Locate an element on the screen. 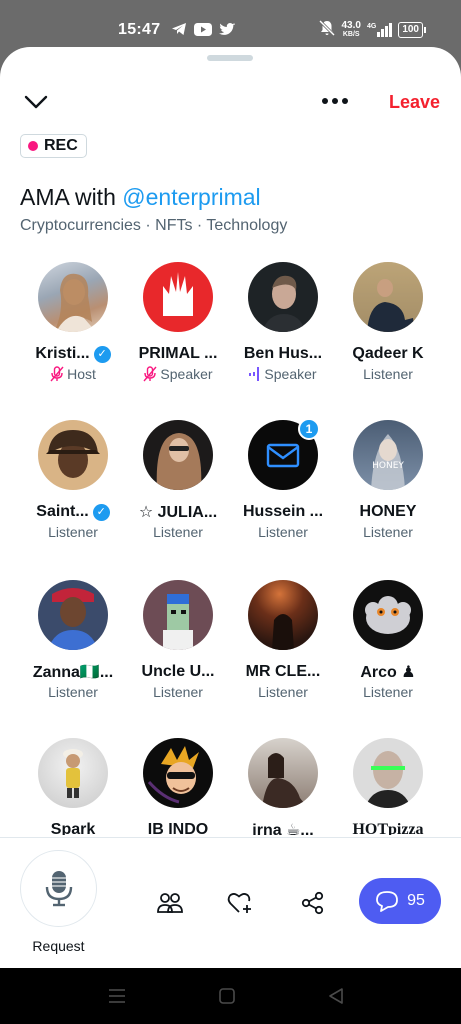 This screenshot has width=461, height=1024. participant: 1 Hussein ... Listener is located at coordinates (283, 479).